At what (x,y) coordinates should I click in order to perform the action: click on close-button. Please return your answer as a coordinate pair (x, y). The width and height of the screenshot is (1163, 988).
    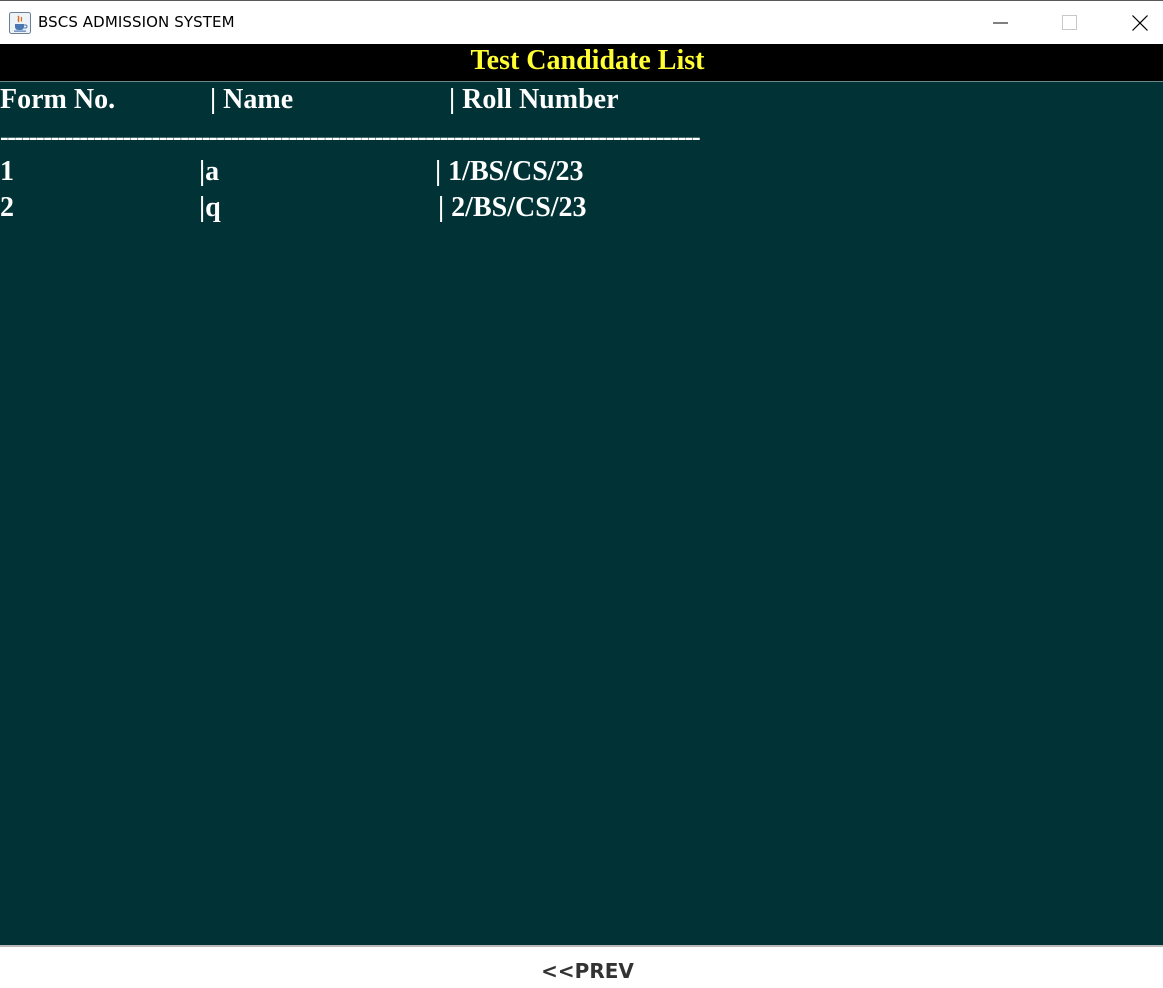
    Looking at the image, I should click on (1134, 22).